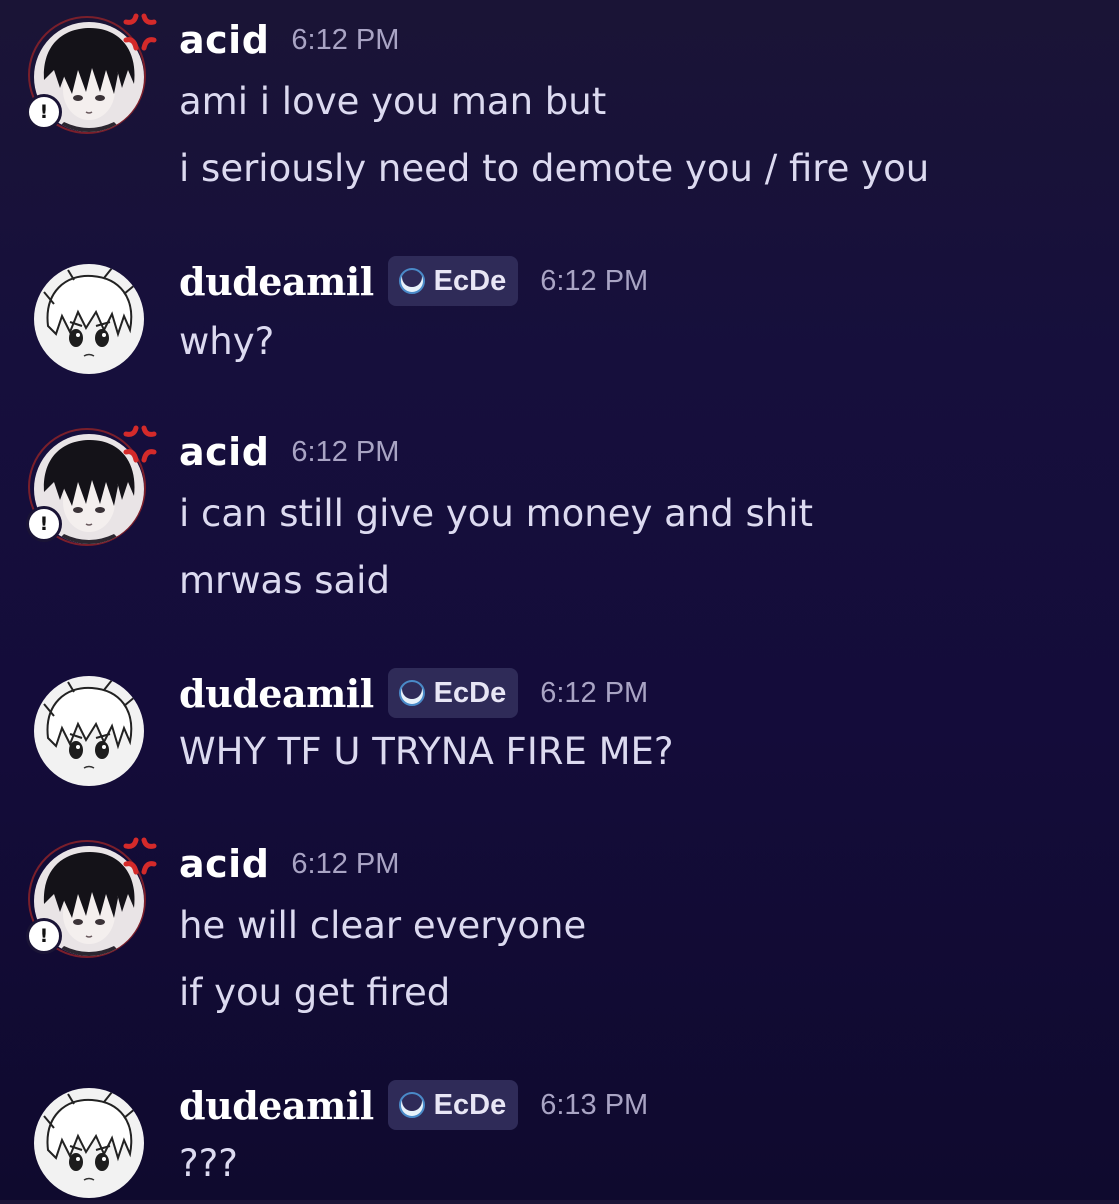 This screenshot has height=1204, width=1119. Describe the element at coordinates (426, 751) in the screenshot. I see `message-text: WHY TF U TRYNA FIRE ME?` at that location.